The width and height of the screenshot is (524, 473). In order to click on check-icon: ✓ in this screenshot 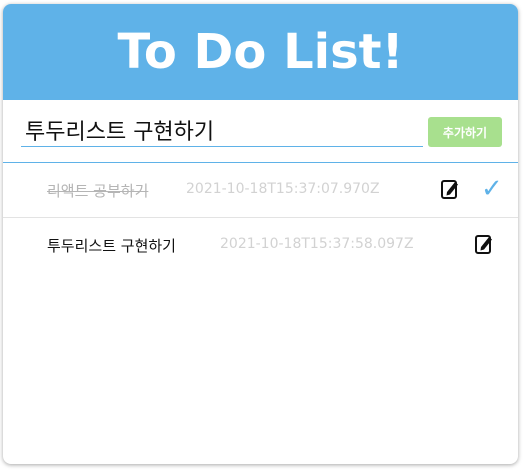, I will do `click(492, 189)`.